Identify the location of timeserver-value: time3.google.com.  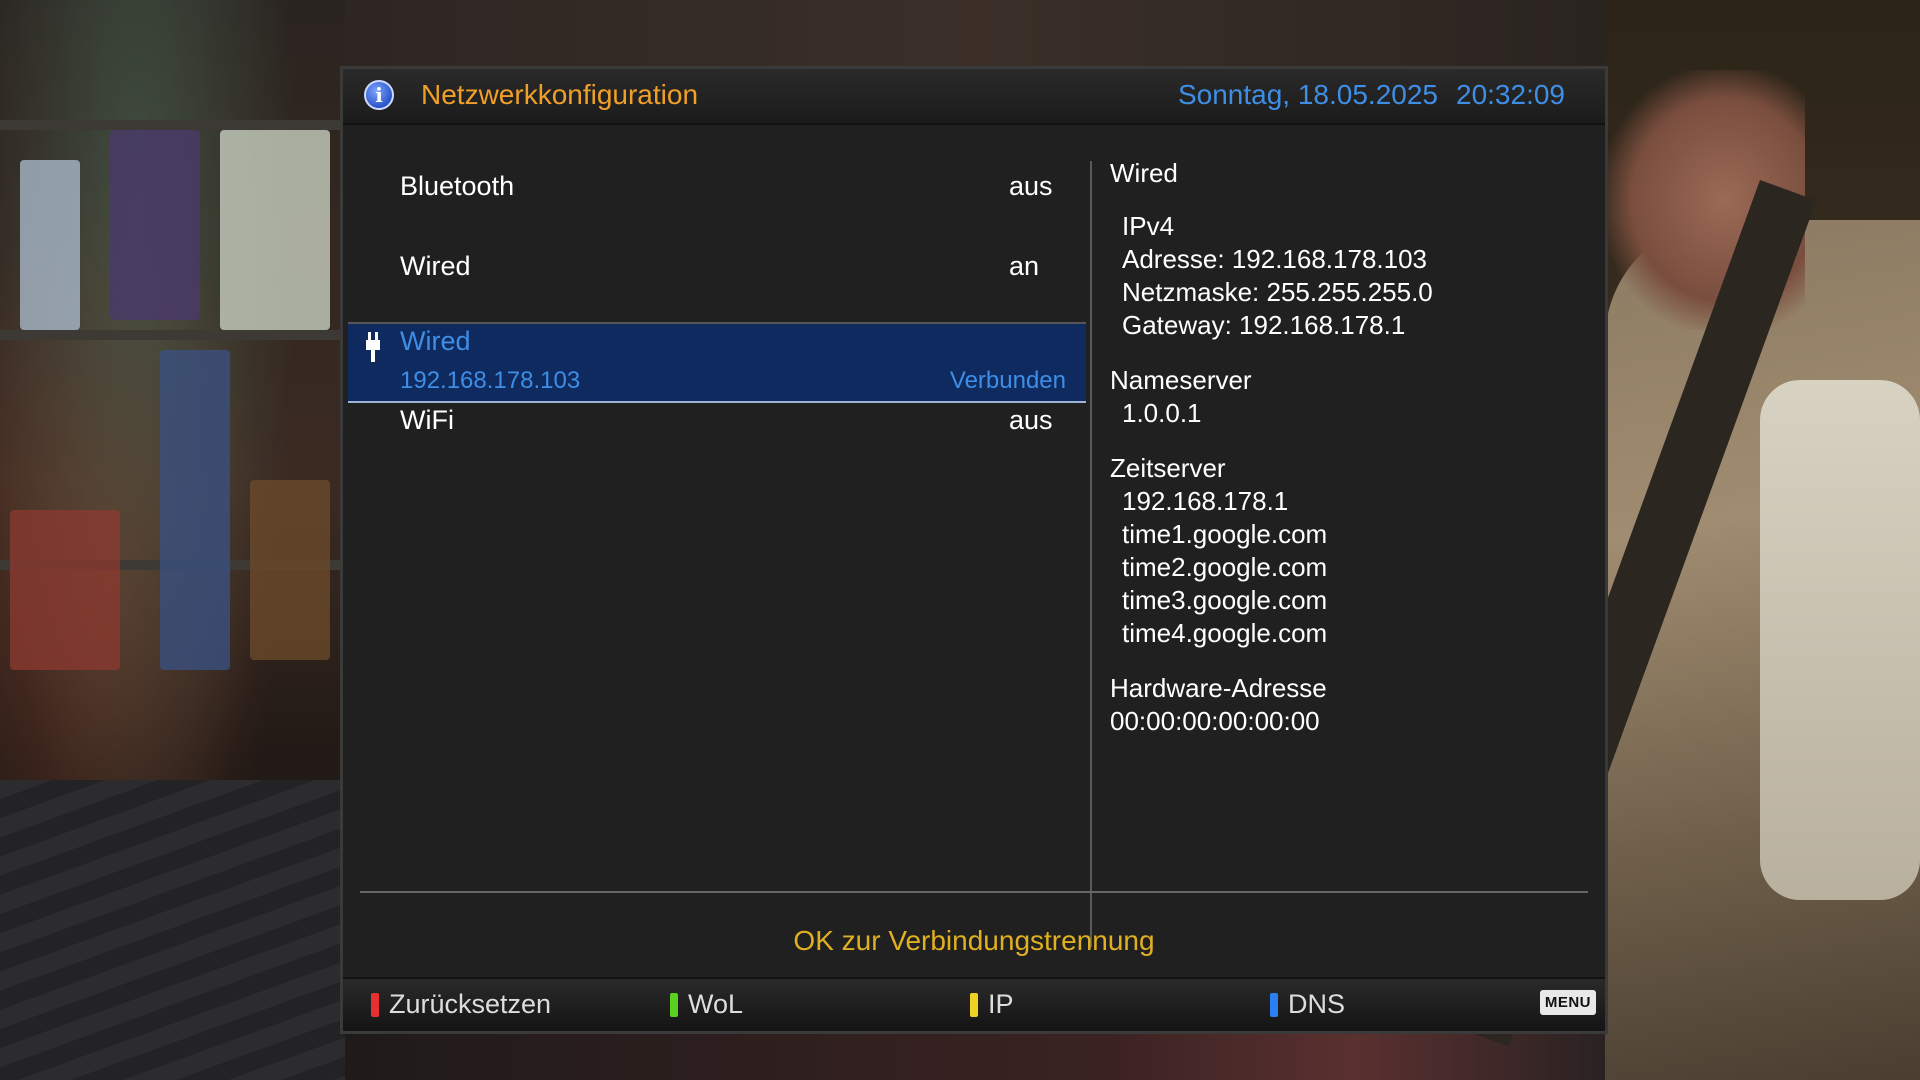
(1225, 600).